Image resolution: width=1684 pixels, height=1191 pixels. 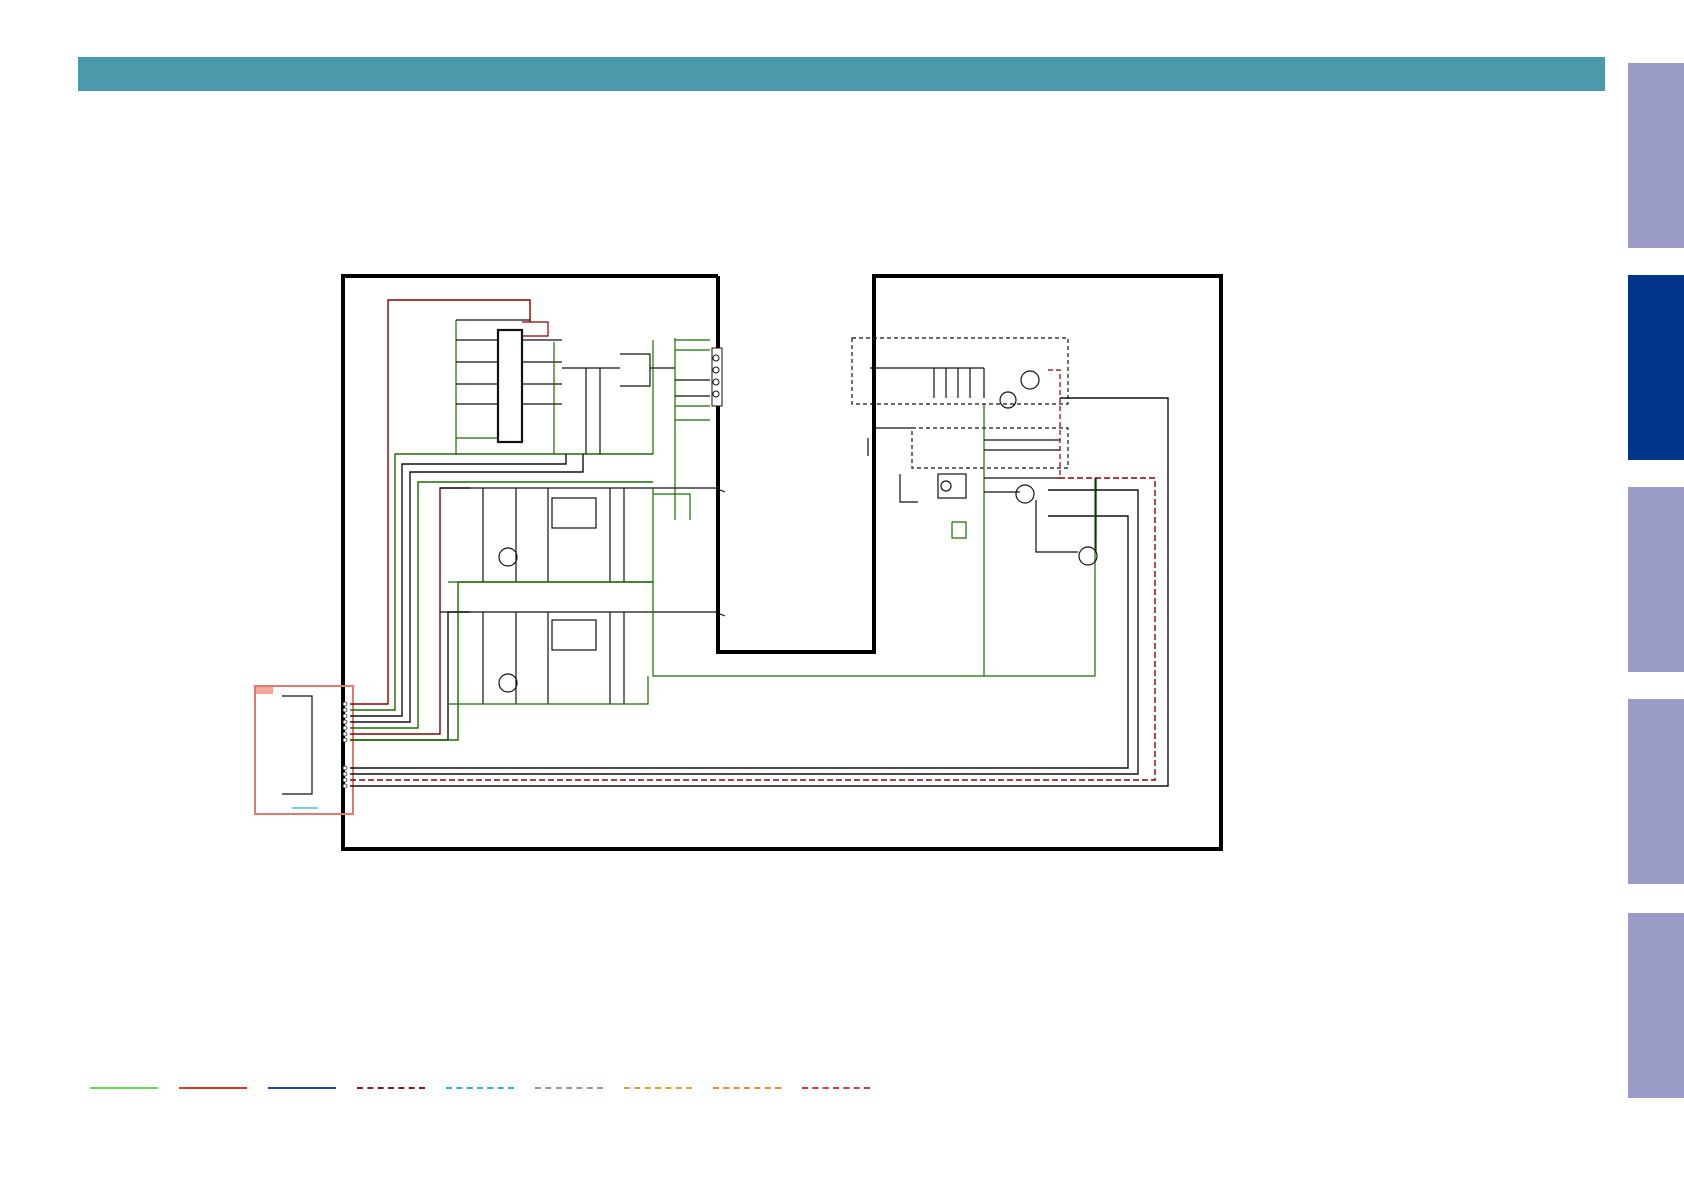 What do you see at coordinates (582, 419) in the screenshot?
I see `ic-block-top` at bounding box center [582, 419].